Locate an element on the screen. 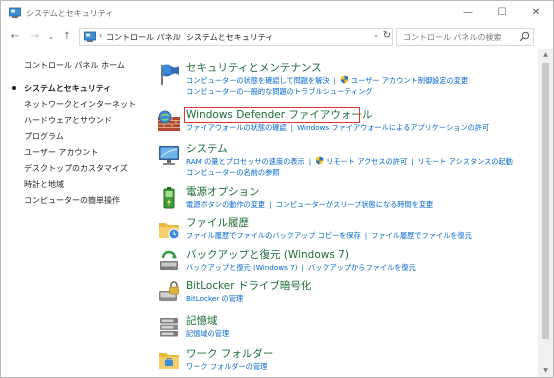  recent-locations-button: ⌄ is located at coordinates (51, 37).